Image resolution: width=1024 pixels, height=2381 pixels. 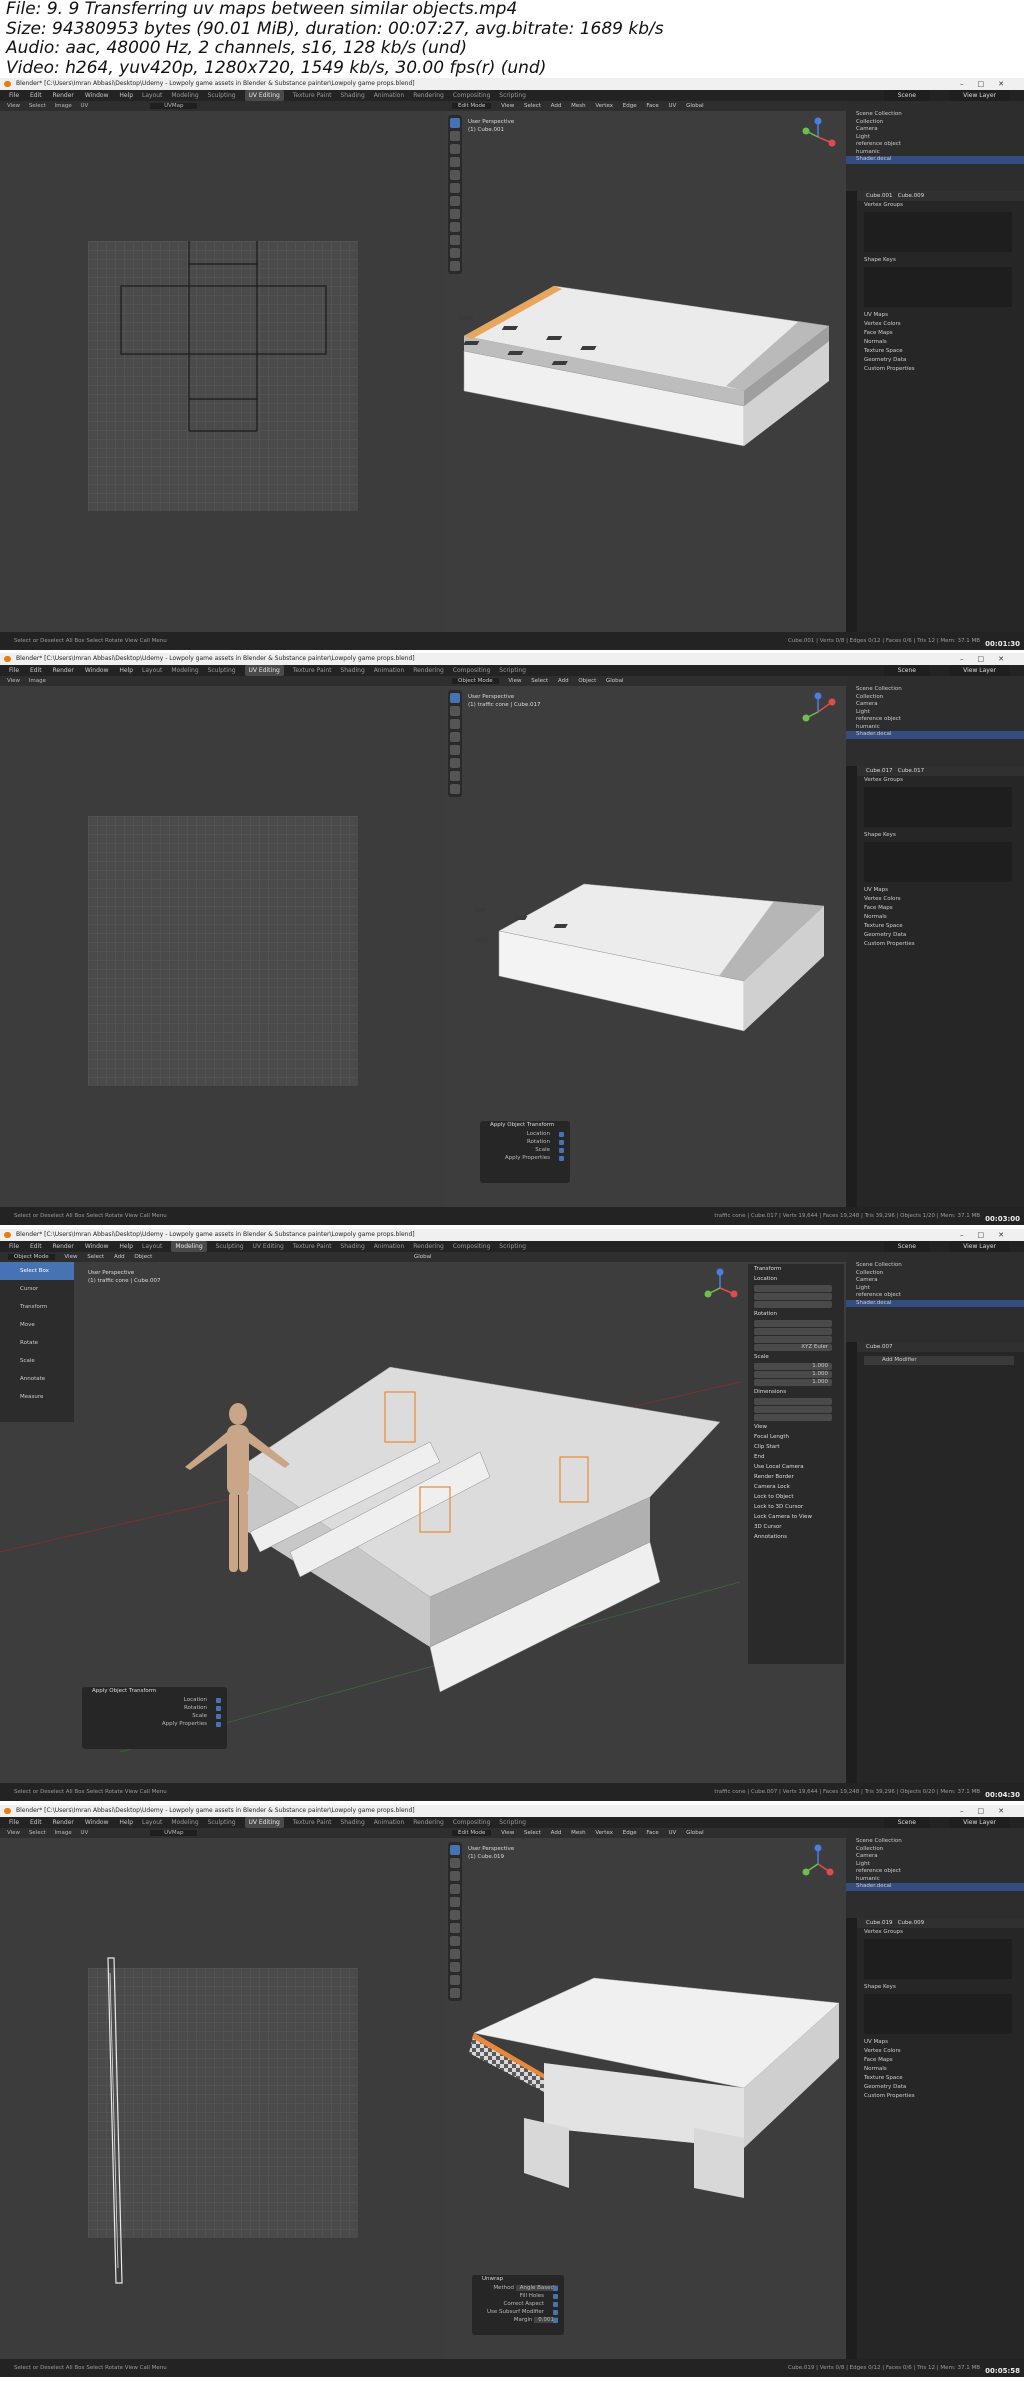 I want to click on outliner-row: humanic, so click(x=935, y=153).